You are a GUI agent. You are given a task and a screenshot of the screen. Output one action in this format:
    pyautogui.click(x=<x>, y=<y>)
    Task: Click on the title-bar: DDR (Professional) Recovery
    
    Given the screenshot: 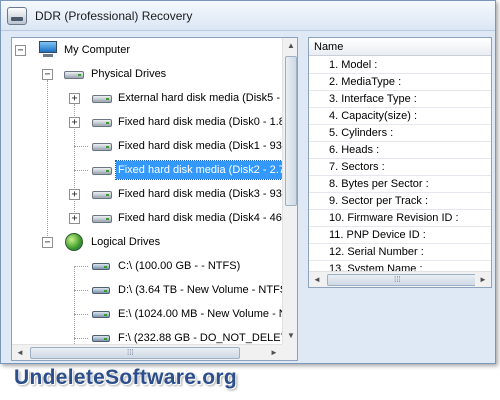 What is the action you would take?
    pyautogui.click(x=248, y=16)
    